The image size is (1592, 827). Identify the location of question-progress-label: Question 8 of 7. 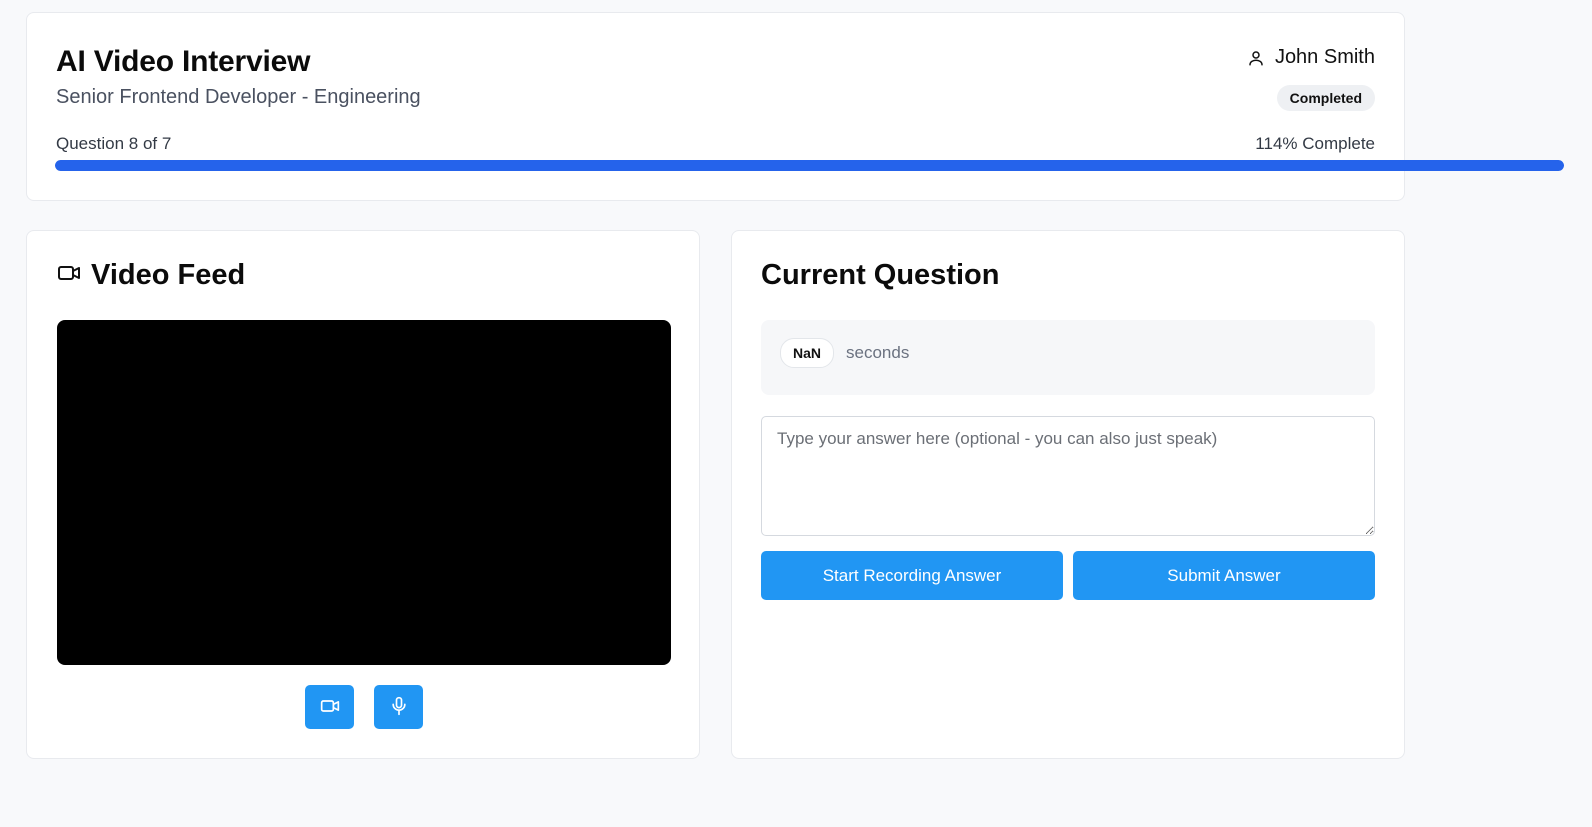
(114, 143).